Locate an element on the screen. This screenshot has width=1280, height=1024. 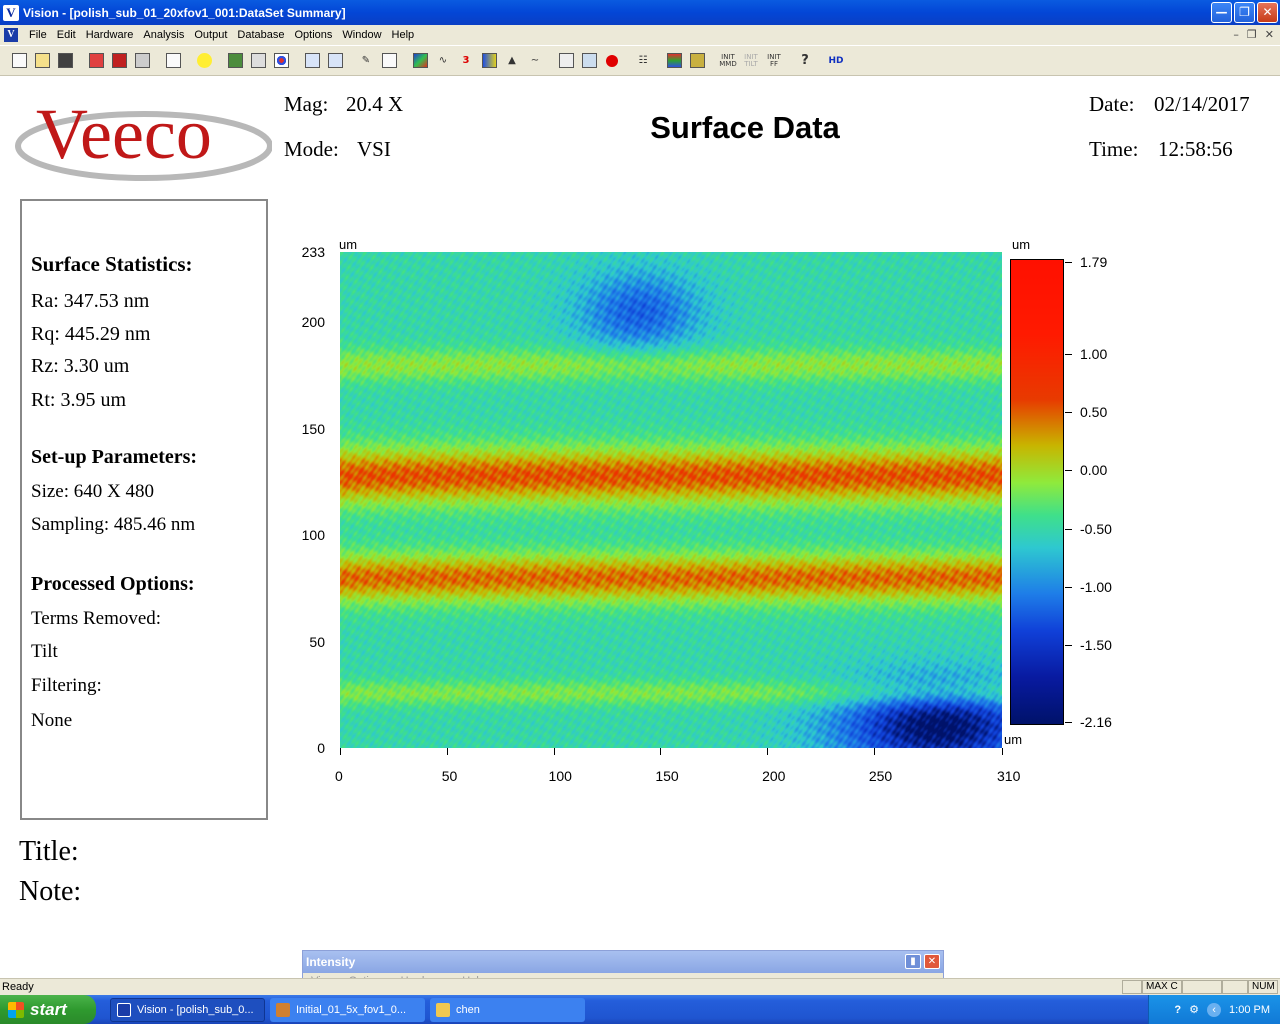
copy-icon is located at coordinates (389, 61).